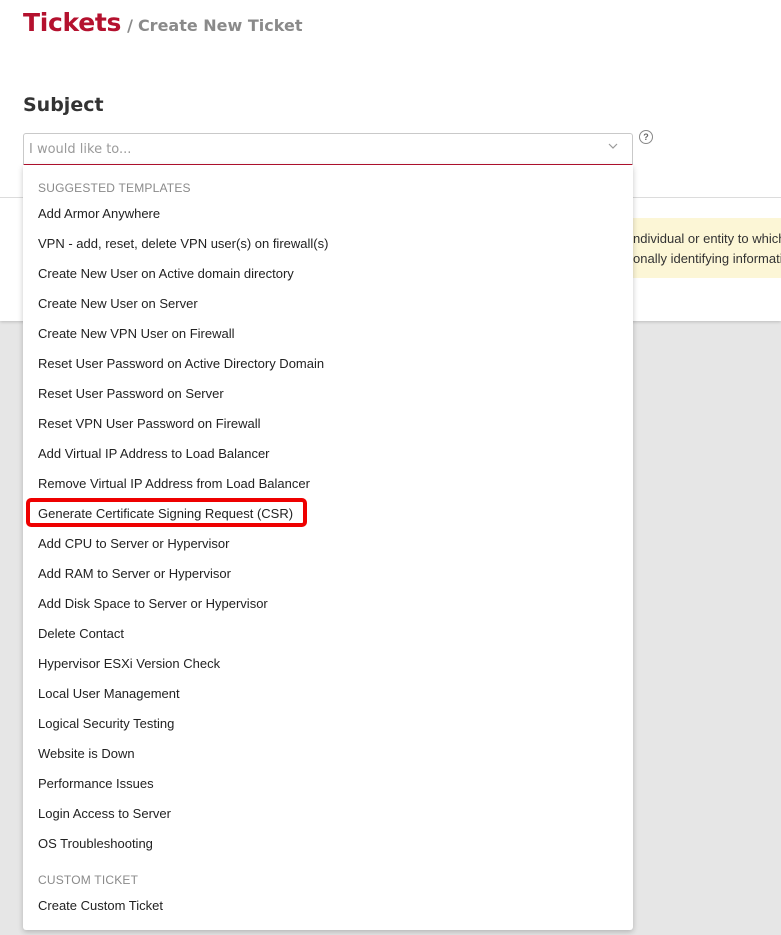  What do you see at coordinates (328, 754) in the screenshot?
I see `option-website-down: Website is Down` at bounding box center [328, 754].